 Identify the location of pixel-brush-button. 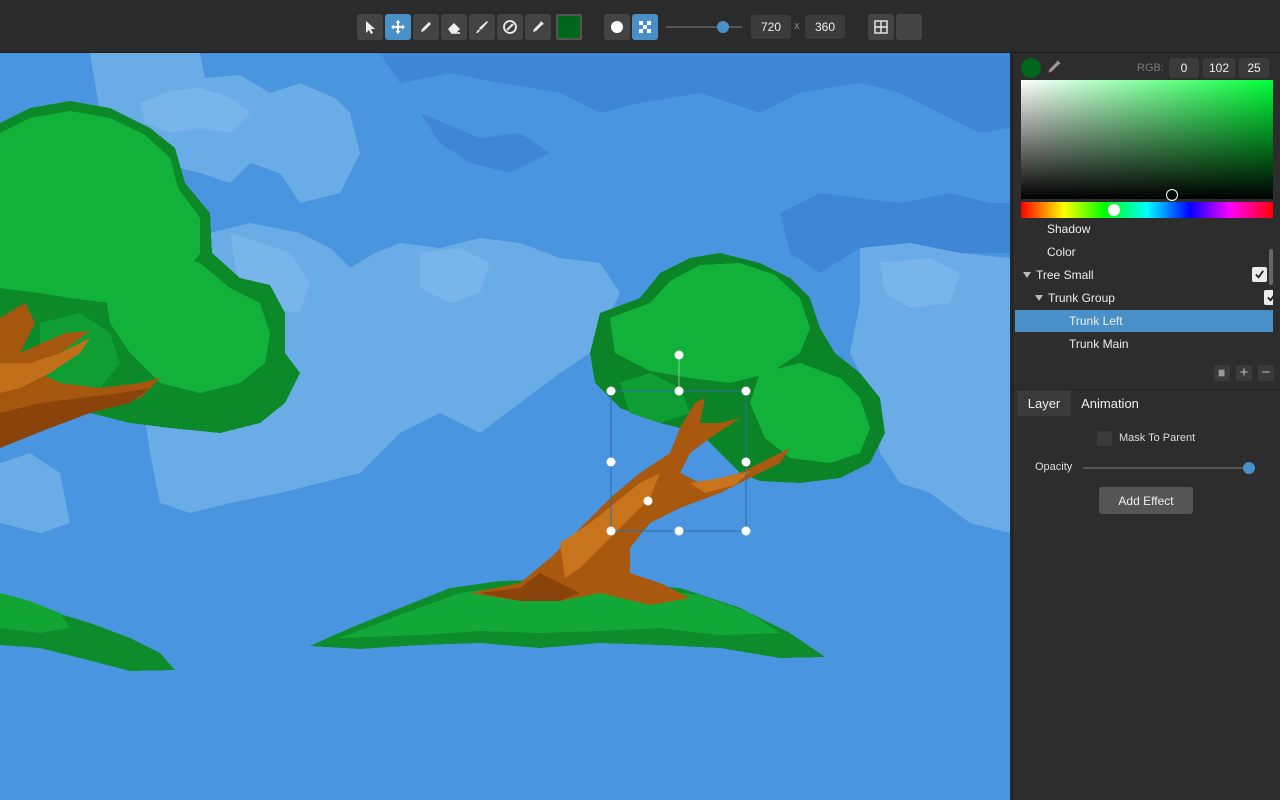
(645, 27).